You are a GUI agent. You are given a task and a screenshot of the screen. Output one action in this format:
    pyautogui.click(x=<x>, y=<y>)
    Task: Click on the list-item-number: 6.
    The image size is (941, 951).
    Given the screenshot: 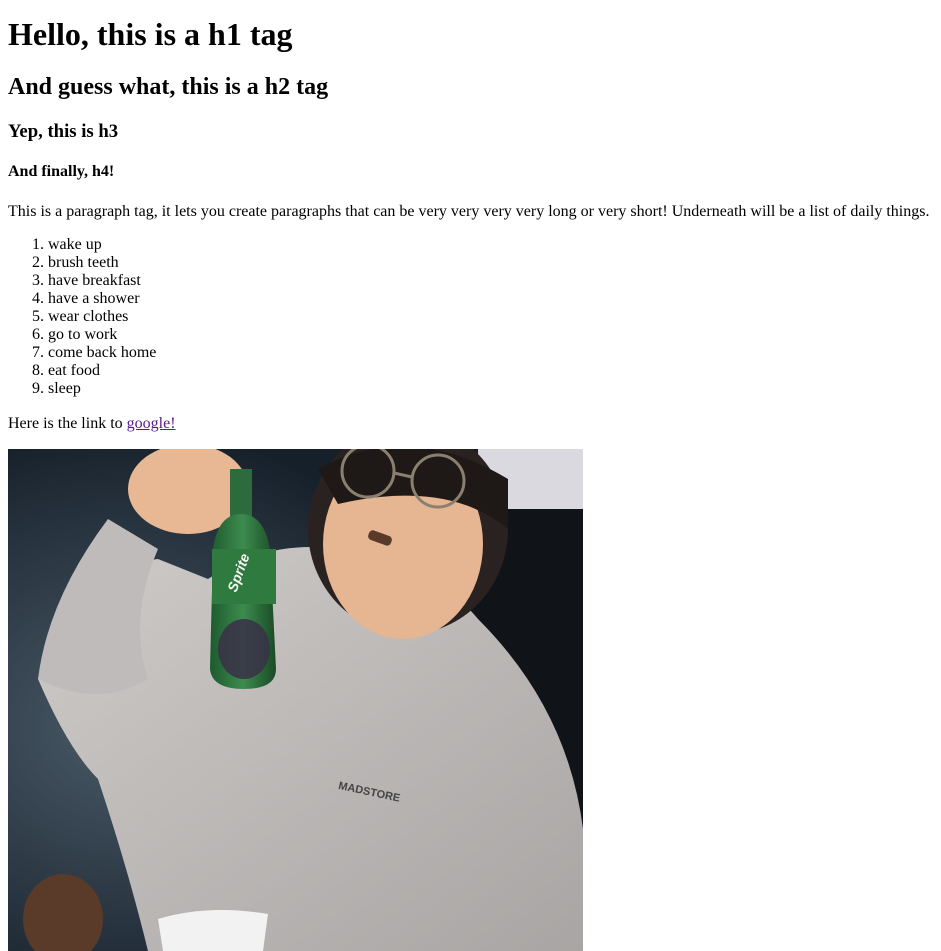 What is the action you would take?
    pyautogui.click(x=38, y=334)
    